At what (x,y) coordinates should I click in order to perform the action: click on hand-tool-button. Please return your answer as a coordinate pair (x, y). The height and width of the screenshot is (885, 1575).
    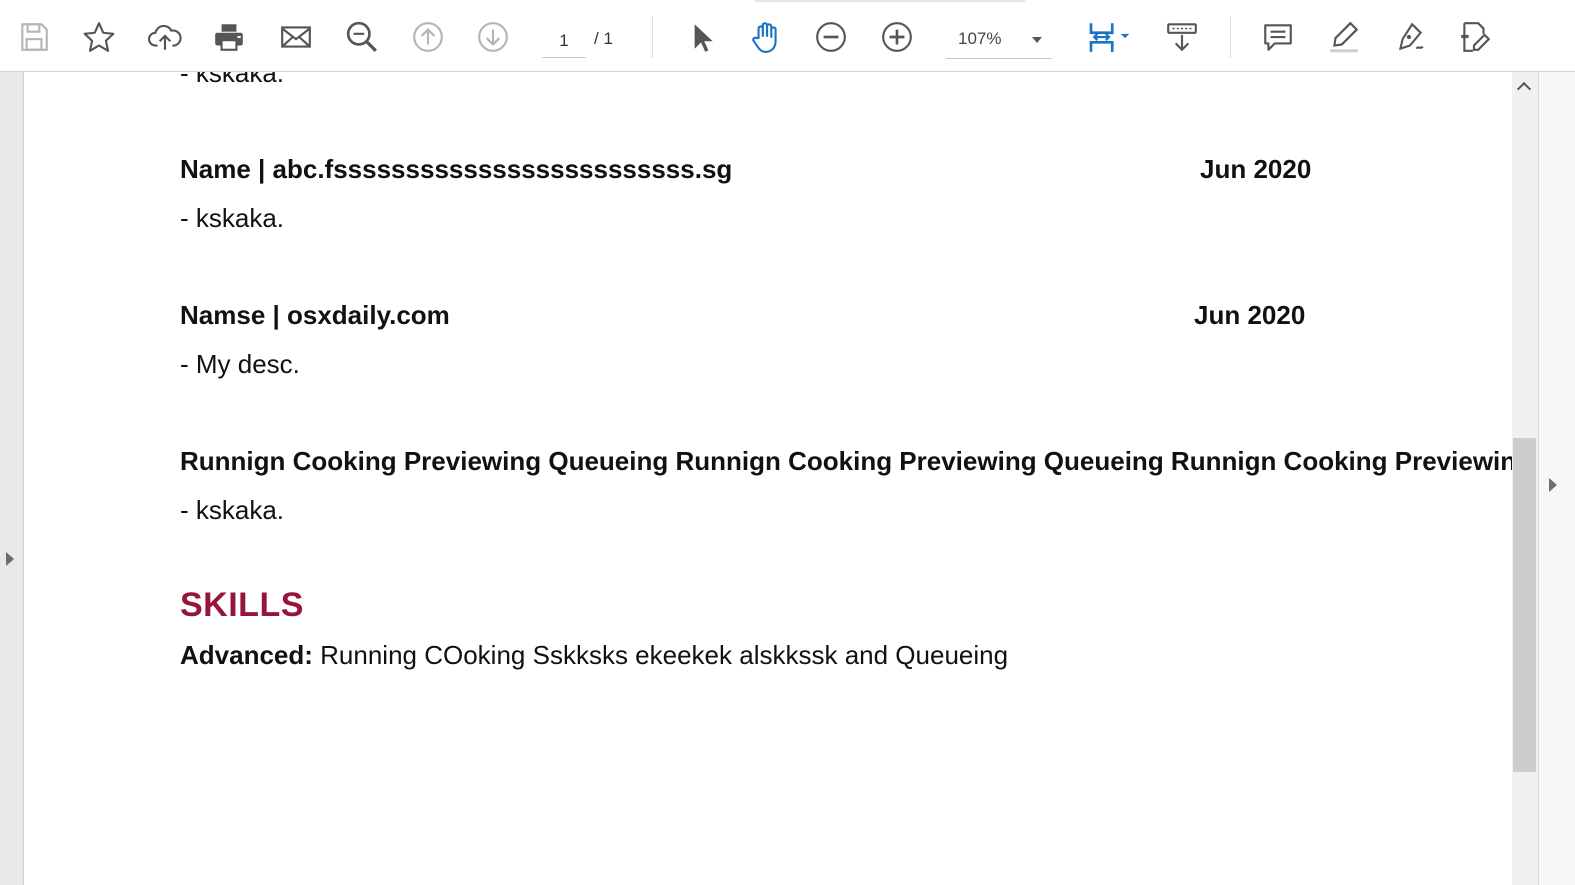
    Looking at the image, I should click on (766, 37).